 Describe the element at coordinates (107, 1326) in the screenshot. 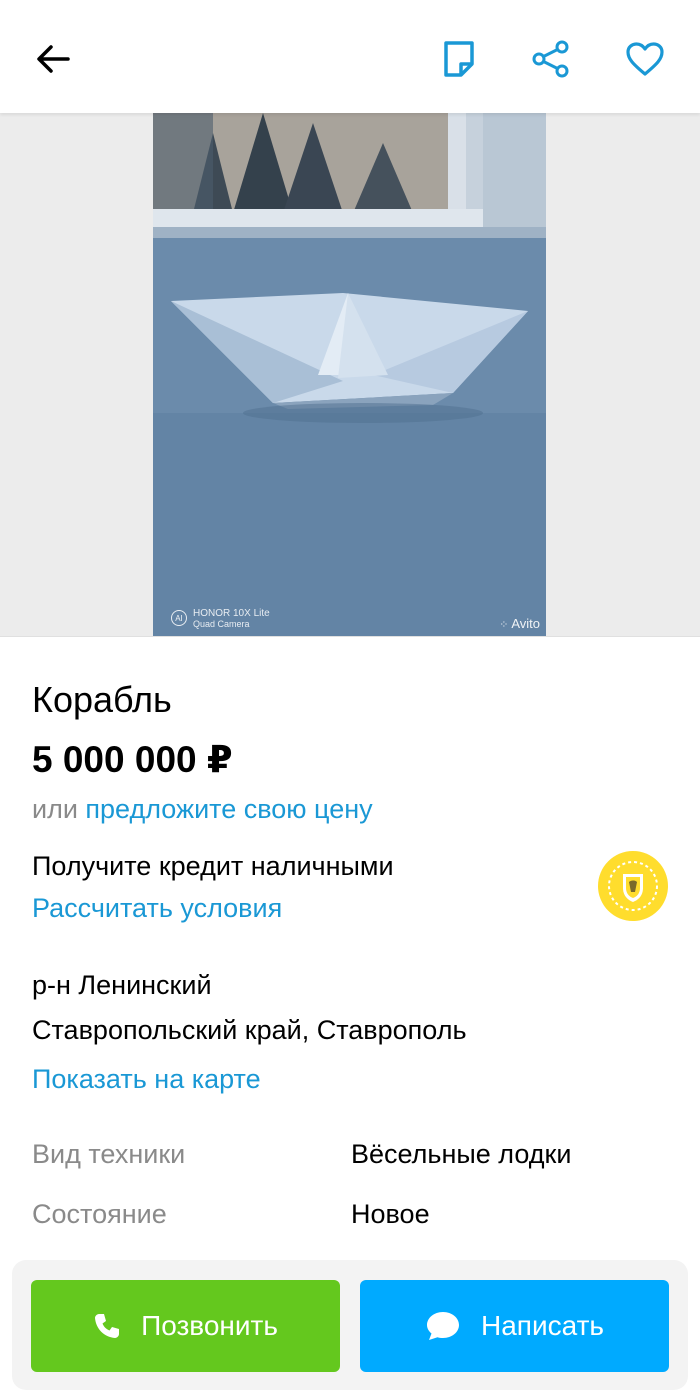

I see `phone-icon` at that location.